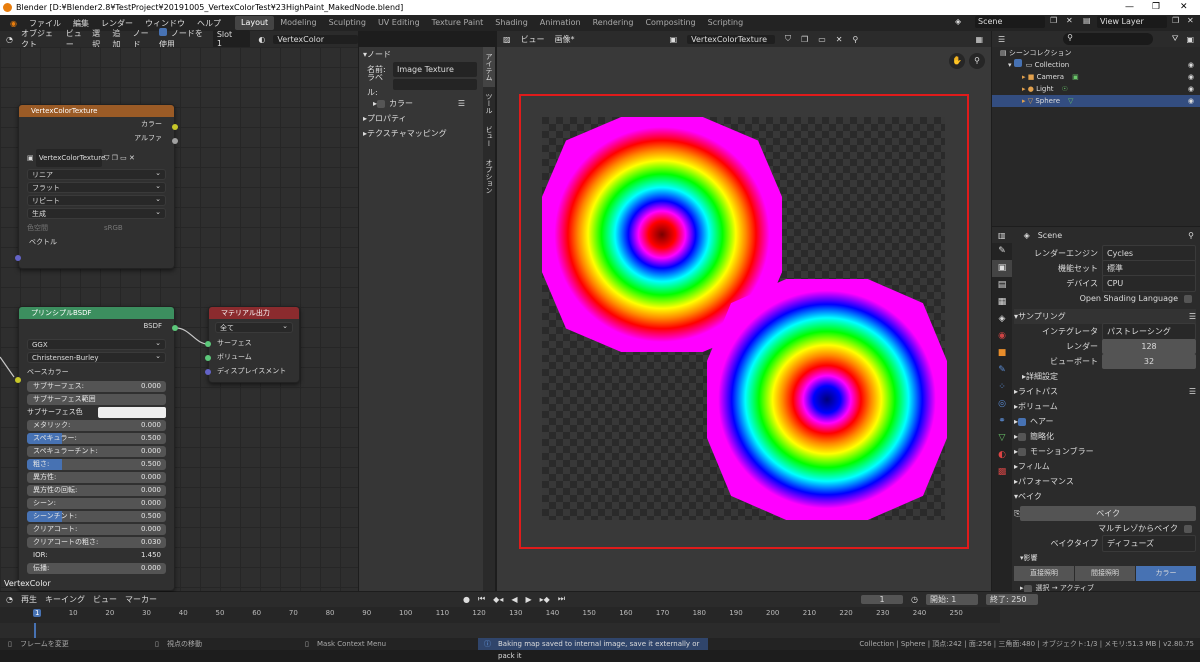 The width and height of the screenshot is (1200, 662). I want to click on image-menu-image: 画像*, so click(565, 39).